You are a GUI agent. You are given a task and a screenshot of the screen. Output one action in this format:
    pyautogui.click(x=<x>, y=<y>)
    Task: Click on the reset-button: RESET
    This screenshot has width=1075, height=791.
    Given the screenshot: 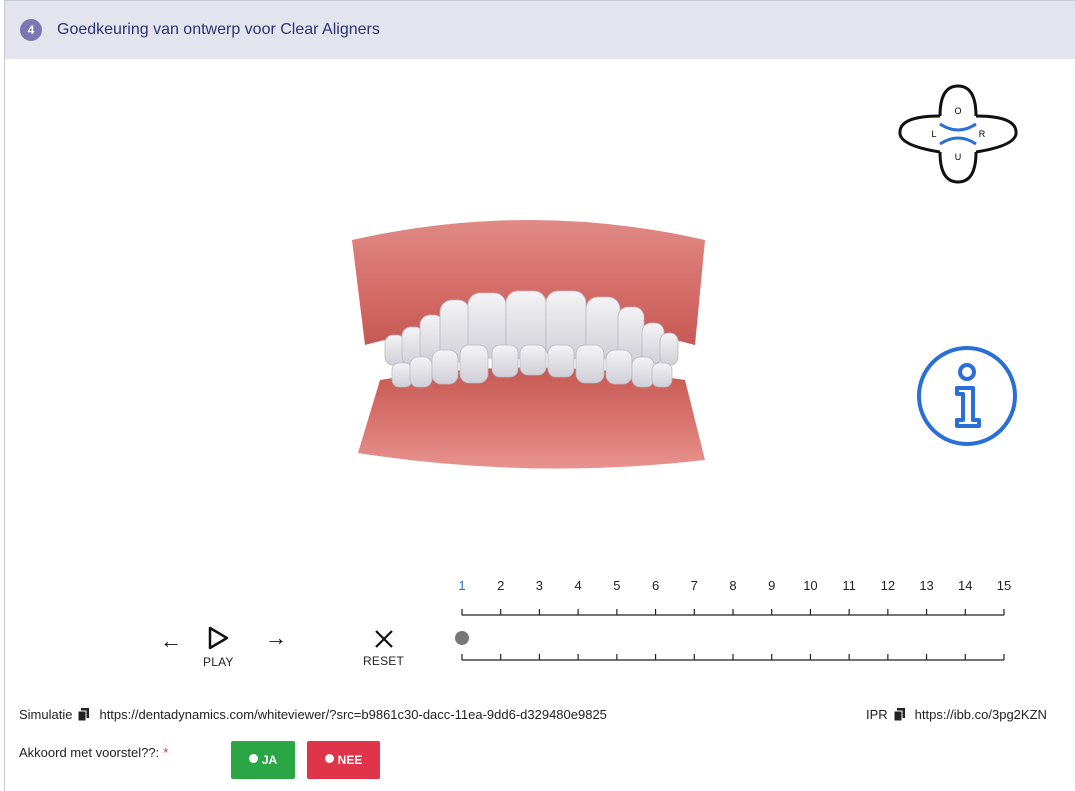 What is the action you would take?
    pyautogui.click(x=383, y=648)
    